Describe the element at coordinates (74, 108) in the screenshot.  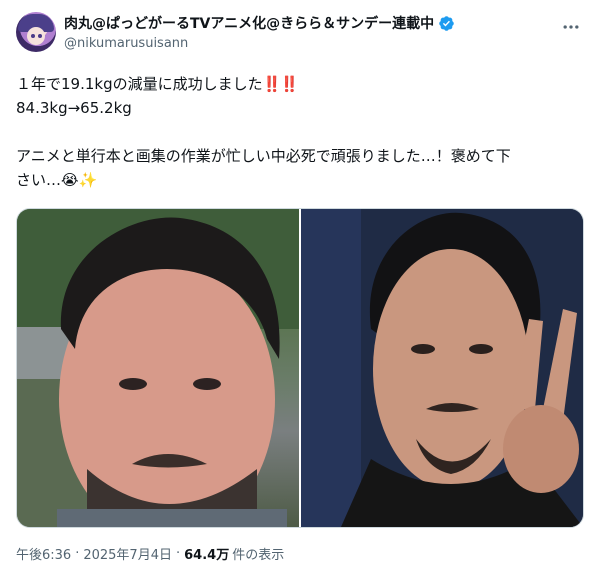
I see `tweet-line: 84.3kg→65.2kg` at that location.